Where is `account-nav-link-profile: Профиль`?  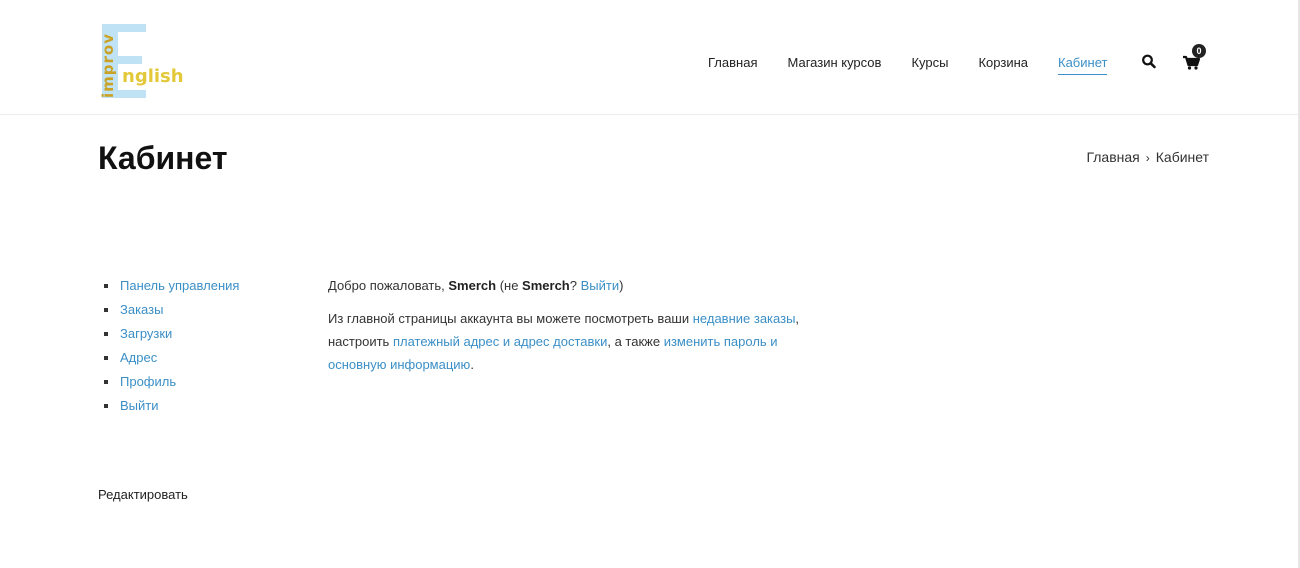 account-nav-link-profile: Профиль is located at coordinates (148, 381).